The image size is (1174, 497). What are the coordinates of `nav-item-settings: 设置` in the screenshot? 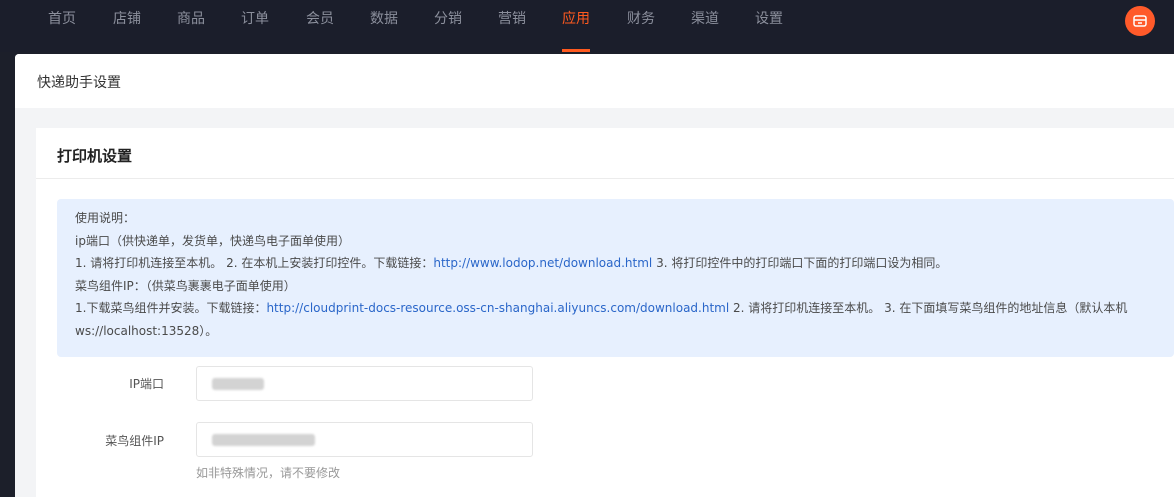 It's located at (769, 26).